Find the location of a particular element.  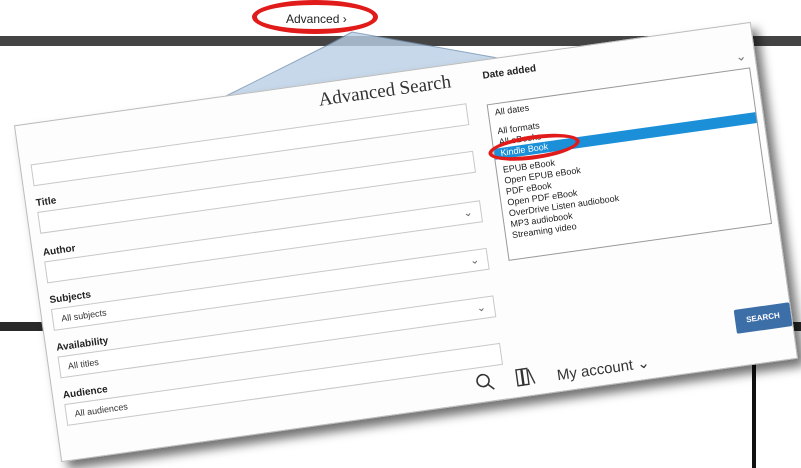

author-label: Author is located at coordinates (59, 251).